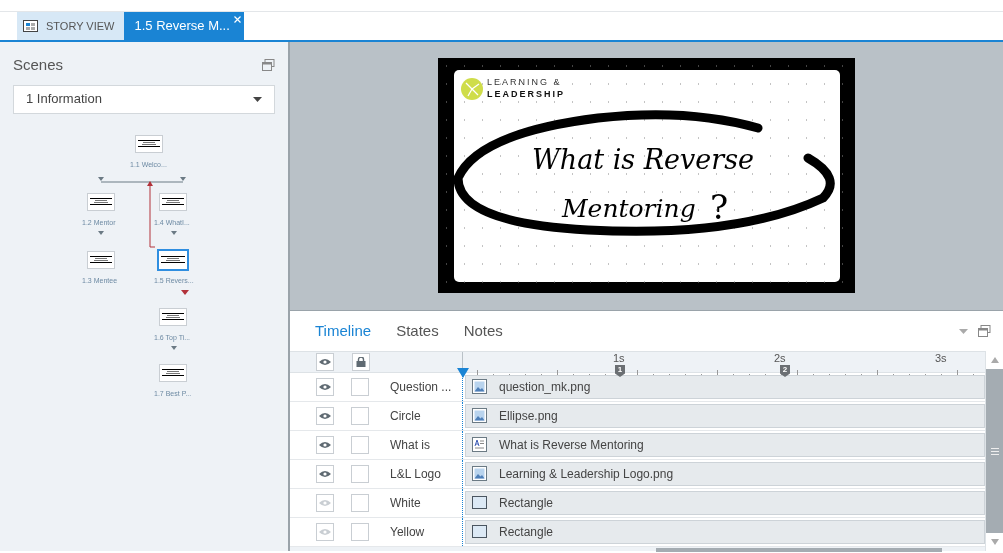 The image size is (1003, 553). What do you see at coordinates (619, 358) in the screenshot?
I see `time-label: 1s` at bounding box center [619, 358].